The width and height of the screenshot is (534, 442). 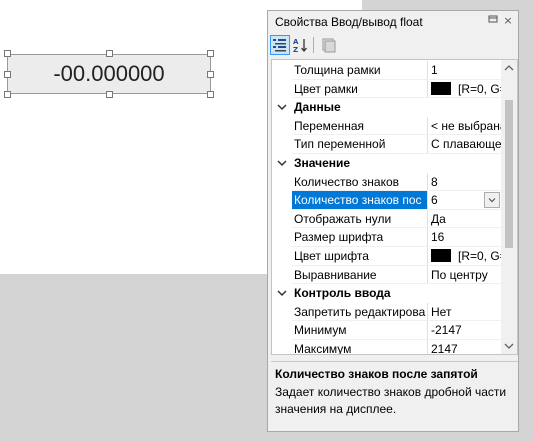 What do you see at coordinates (446, 330) in the screenshot?
I see `property-value-text: -2147` at bounding box center [446, 330].